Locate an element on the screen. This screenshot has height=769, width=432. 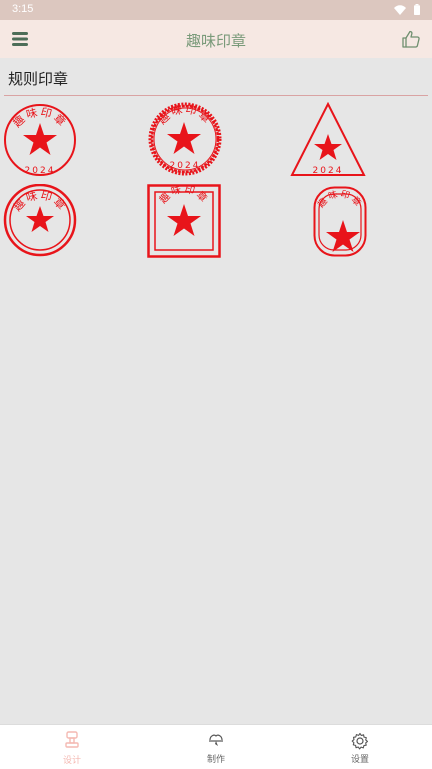
nav-item-make: 制作 is located at coordinates (216, 747).